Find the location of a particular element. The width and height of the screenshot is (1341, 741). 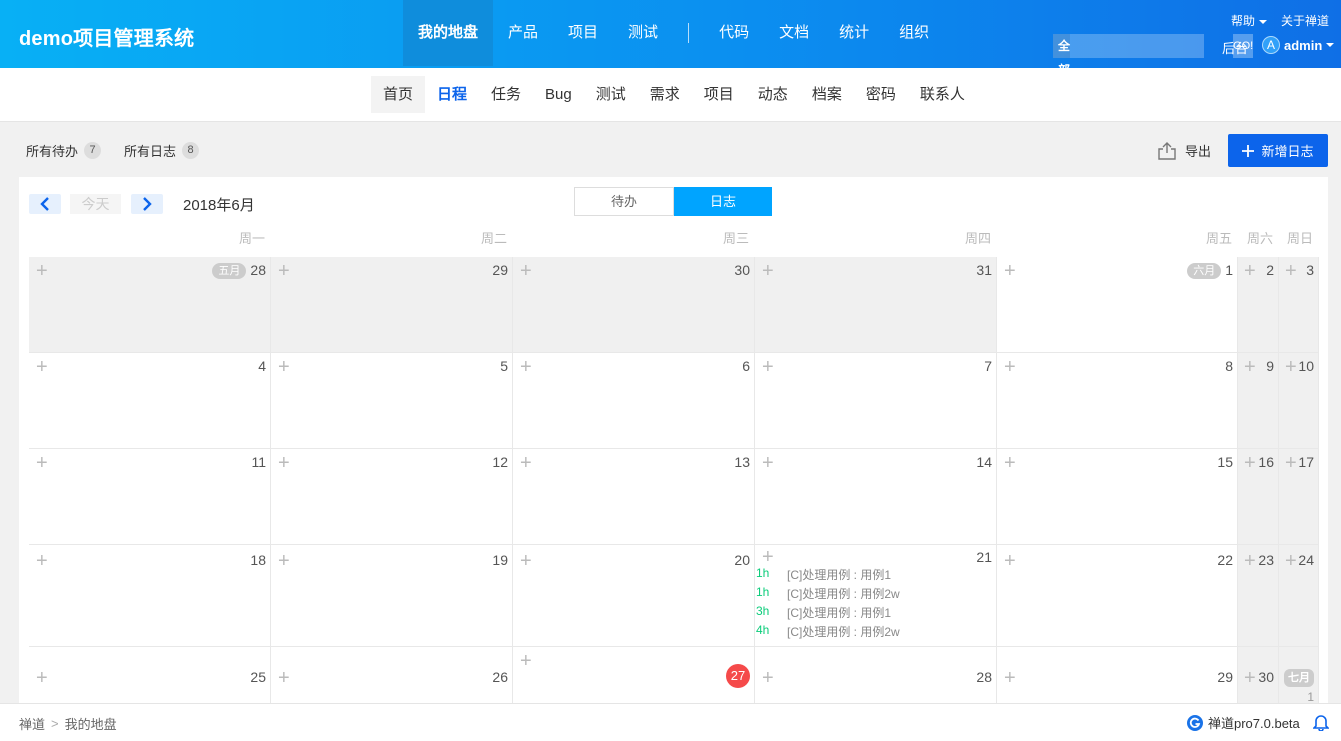

main-nav-item: 统计 is located at coordinates (854, 33).